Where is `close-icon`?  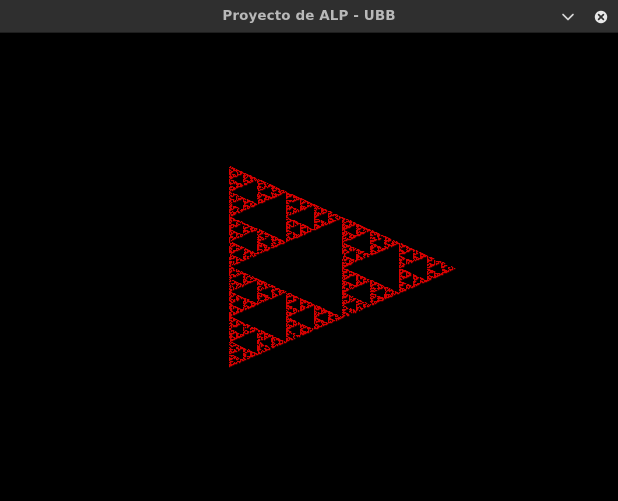 close-icon is located at coordinates (601, 17).